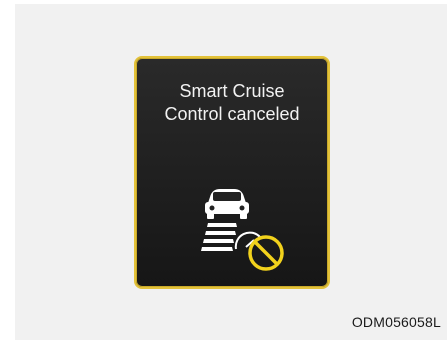 This screenshot has width=447, height=340. What do you see at coordinates (232, 91) in the screenshot?
I see `message-line-1: Smart Cruise` at bounding box center [232, 91].